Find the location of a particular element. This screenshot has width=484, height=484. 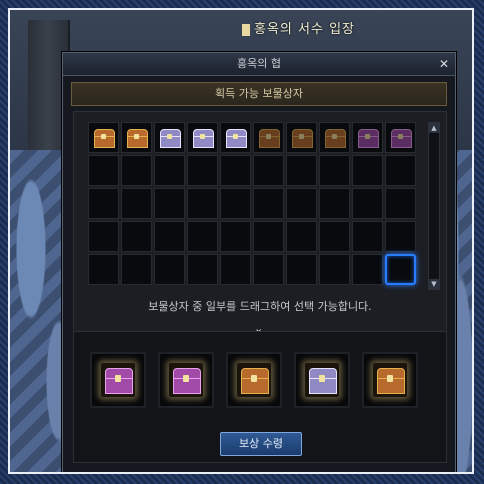

scroll-down-icon: ▼ is located at coordinates (434, 284).